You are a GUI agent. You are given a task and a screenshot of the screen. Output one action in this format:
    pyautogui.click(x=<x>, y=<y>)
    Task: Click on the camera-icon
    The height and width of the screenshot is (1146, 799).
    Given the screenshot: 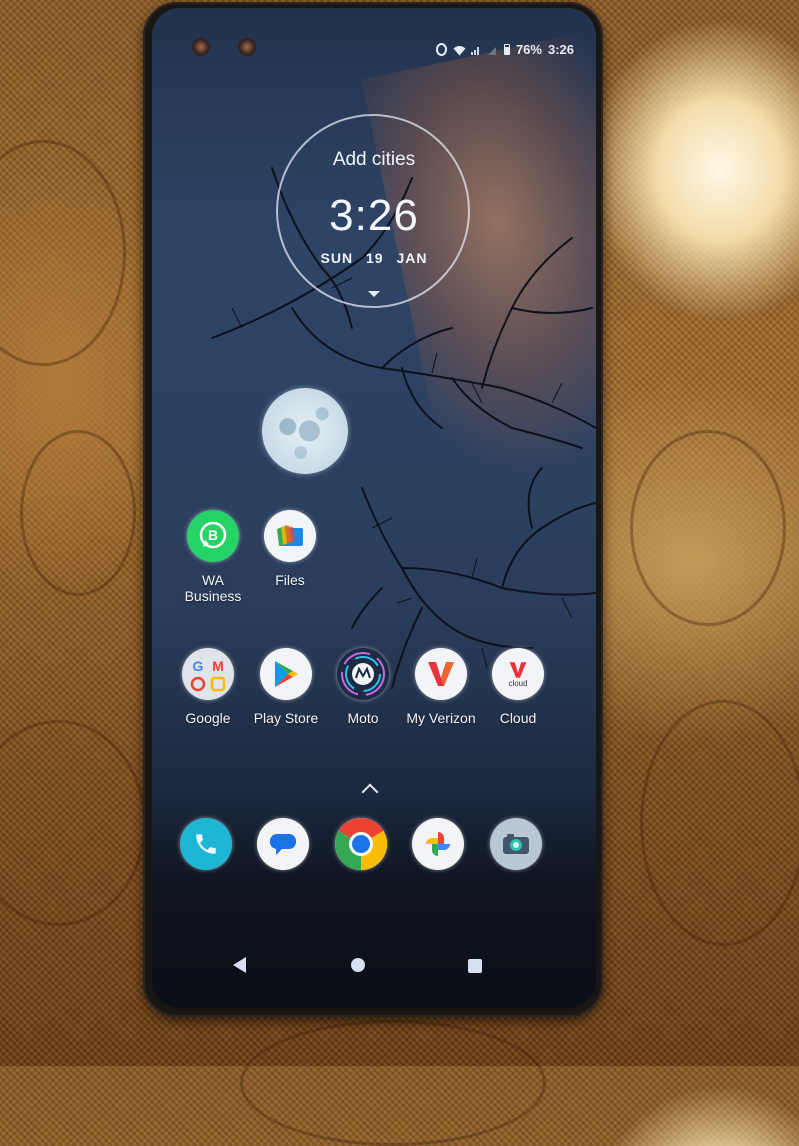 What is the action you would take?
    pyautogui.click(x=516, y=844)
    